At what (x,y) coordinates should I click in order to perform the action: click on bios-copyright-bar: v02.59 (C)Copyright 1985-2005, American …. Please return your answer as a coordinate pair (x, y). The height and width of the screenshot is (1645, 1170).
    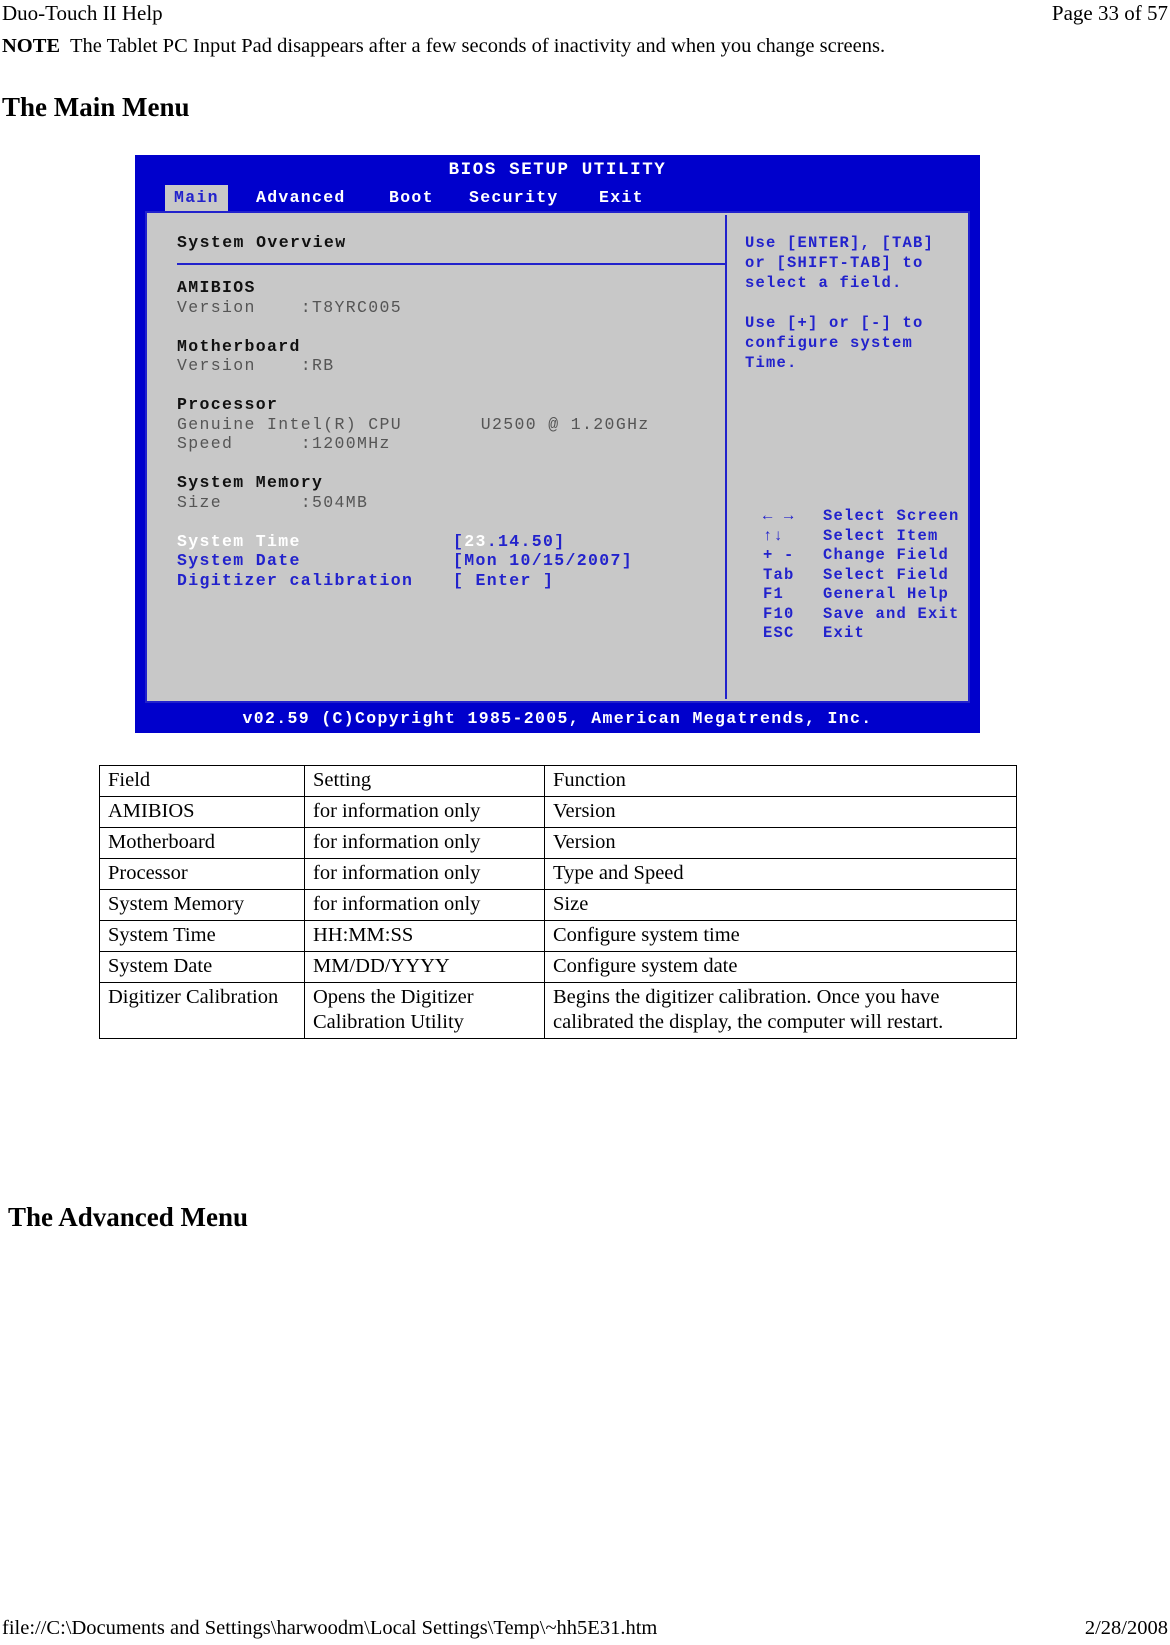
    Looking at the image, I should click on (557, 719).